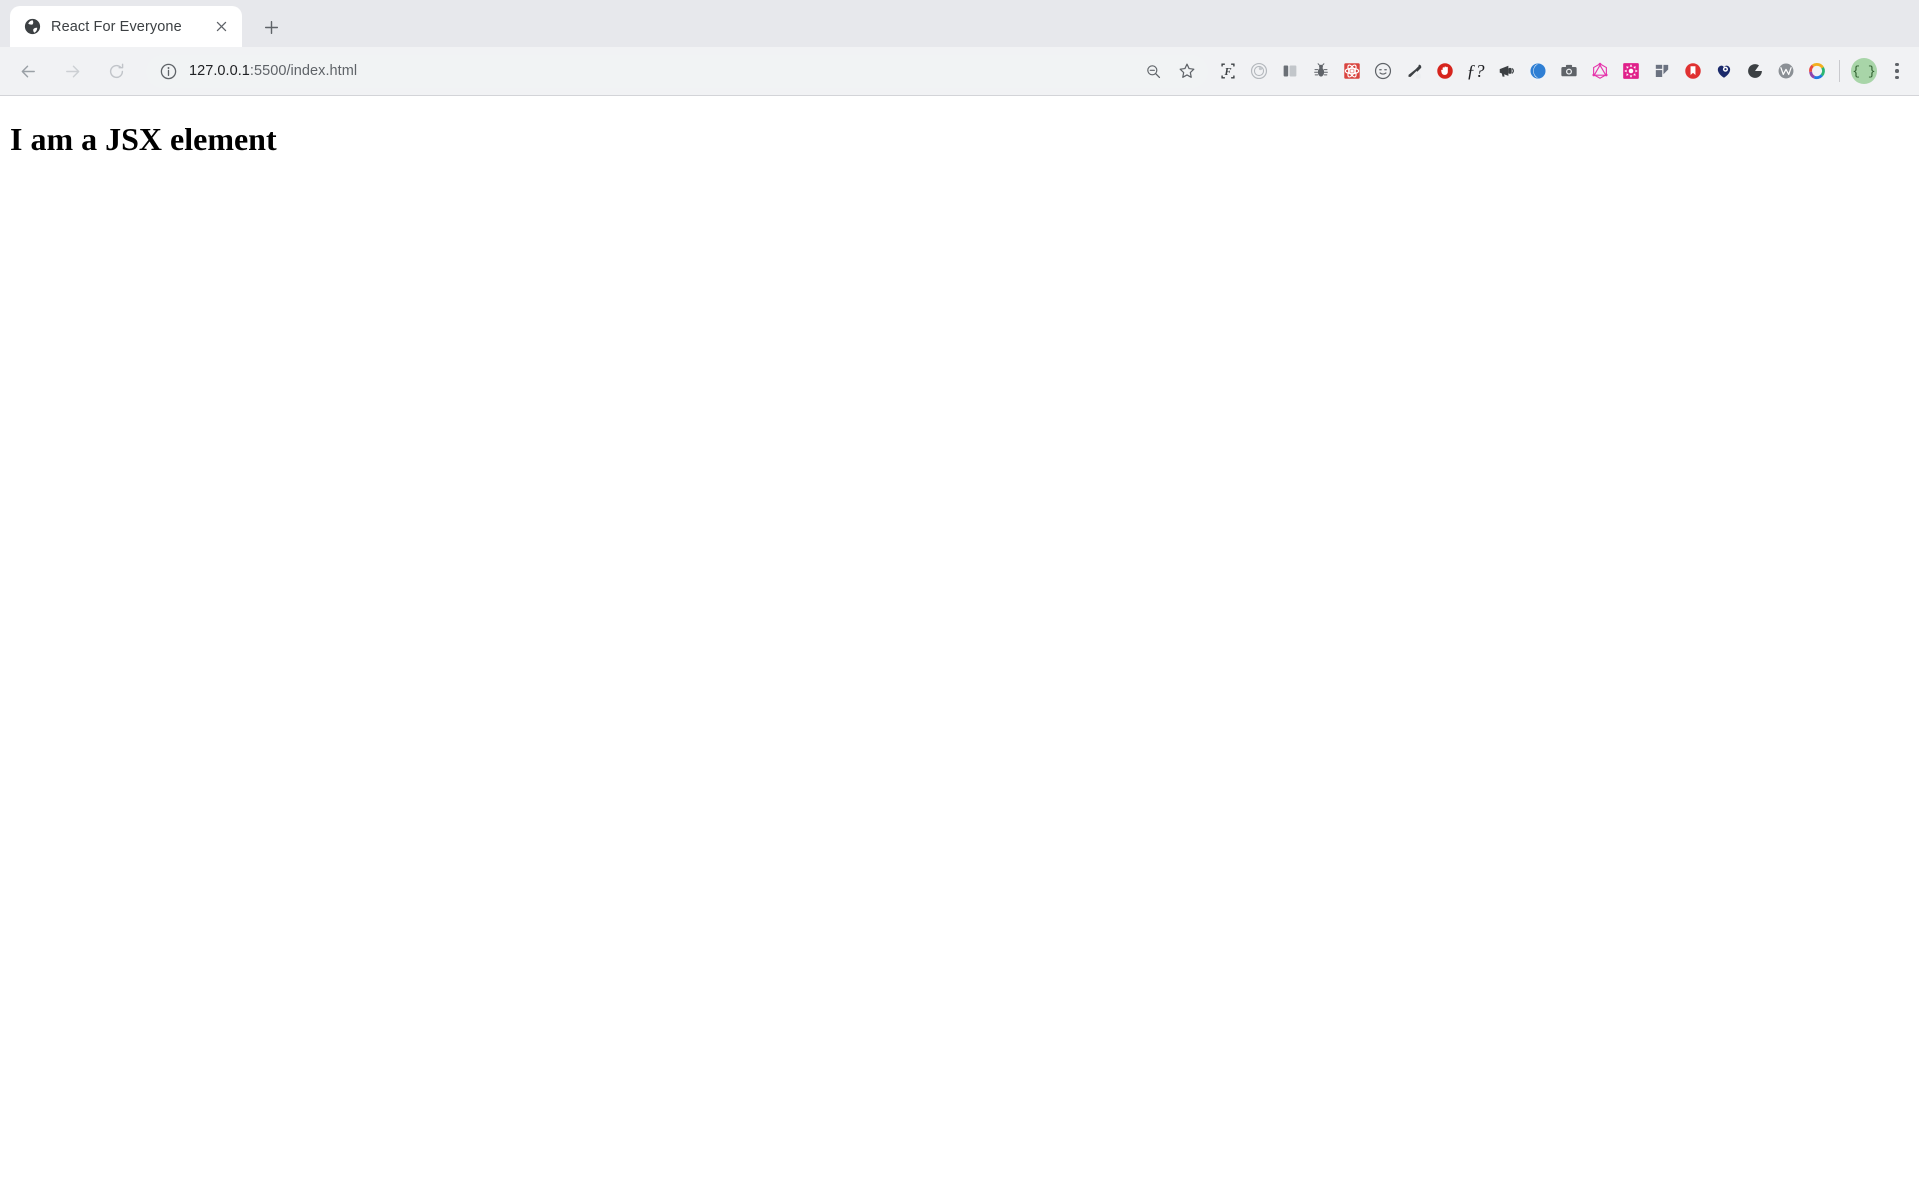 The image size is (1919, 1190). Describe the element at coordinates (1537, 71) in the screenshot. I see `blue-droplet-icon` at that location.